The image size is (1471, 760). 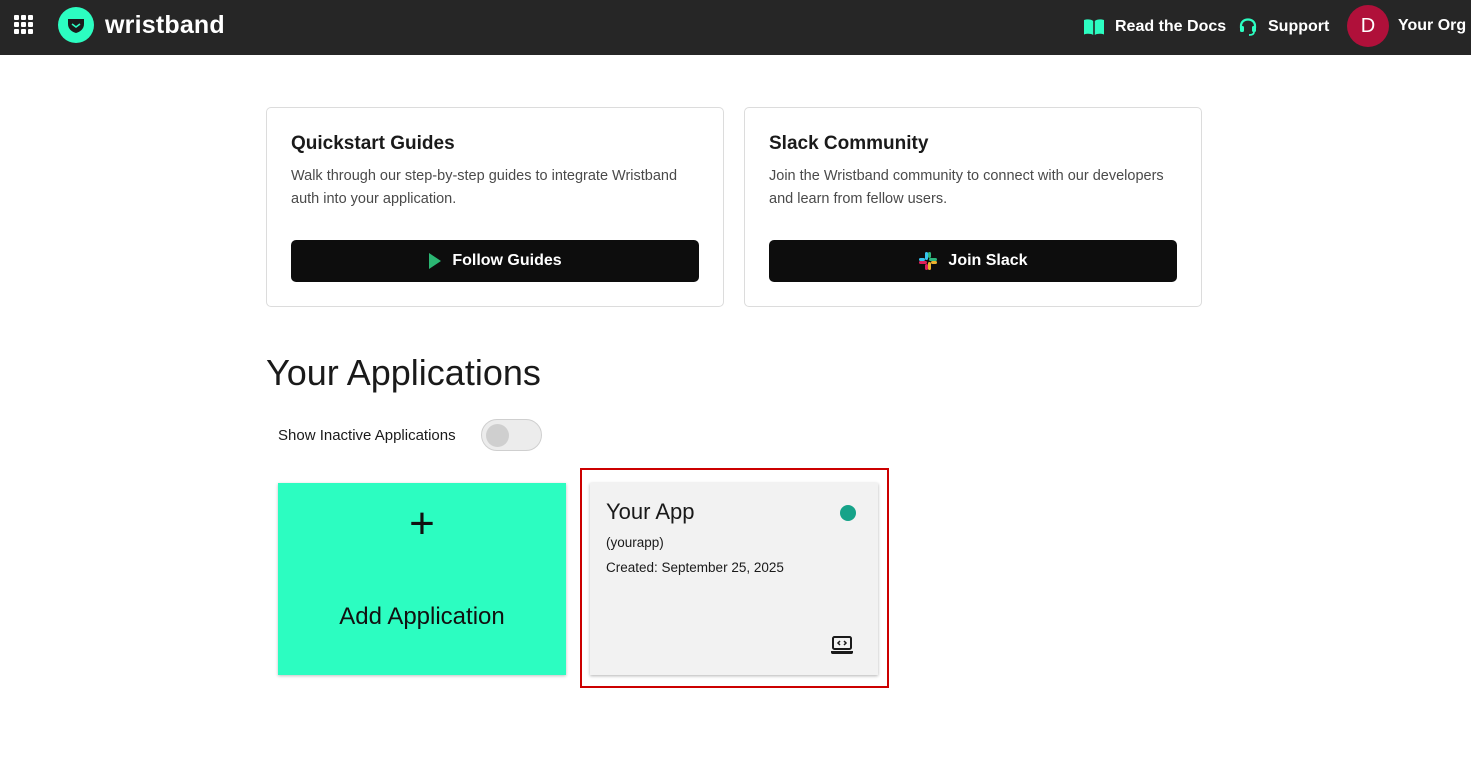 I want to click on org-name: Your Org, so click(x=1432, y=25).